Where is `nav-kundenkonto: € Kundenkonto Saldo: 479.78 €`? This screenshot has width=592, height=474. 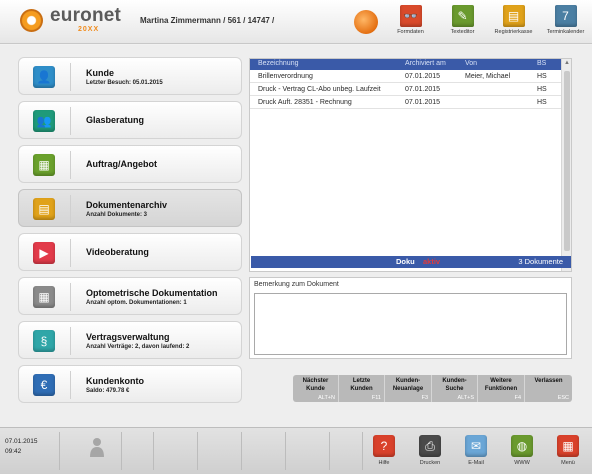
nav-kundenkonto: € Kundenkonto Saldo: 479.78 € is located at coordinates (130, 384).